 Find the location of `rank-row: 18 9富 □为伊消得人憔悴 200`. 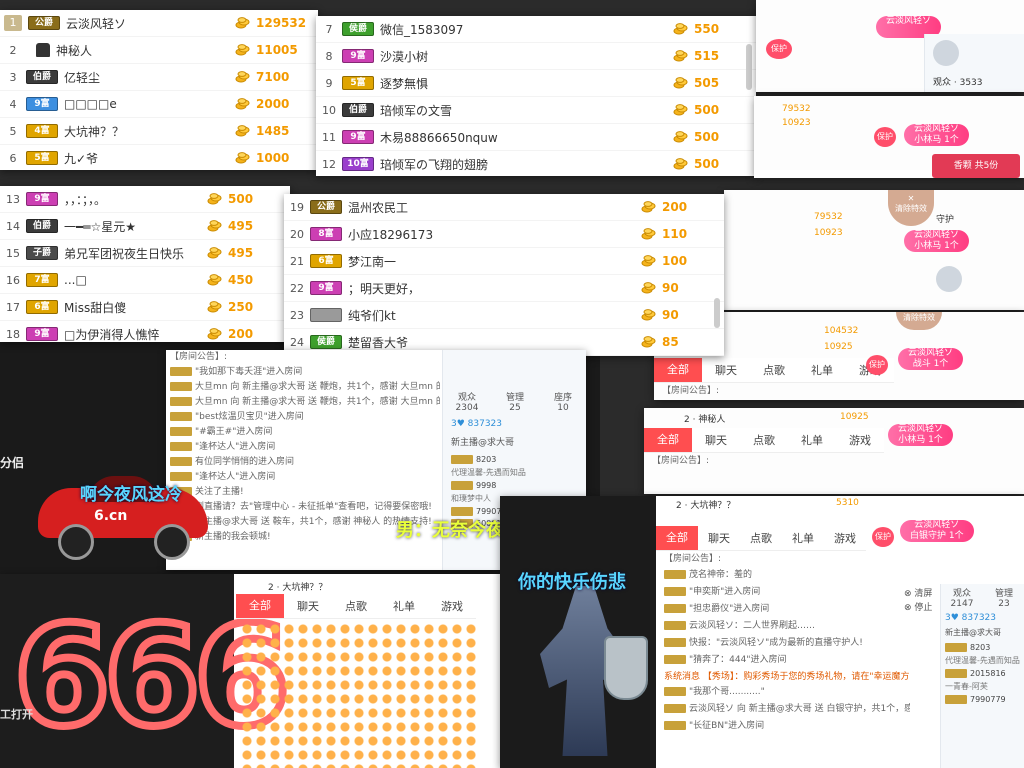

rank-row: 18 9富 □为伊消得人憔悴 200 is located at coordinates (145, 331).